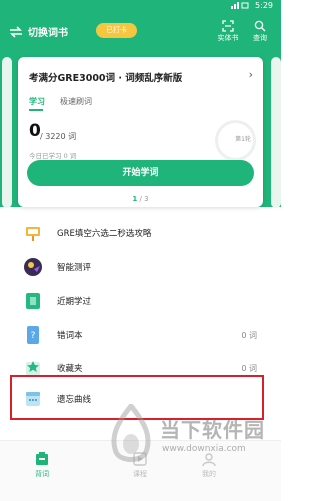  What do you see at coordinates (228, 26) in the screenshot?
I see `scan-icon` at bounding box center [228, 26].